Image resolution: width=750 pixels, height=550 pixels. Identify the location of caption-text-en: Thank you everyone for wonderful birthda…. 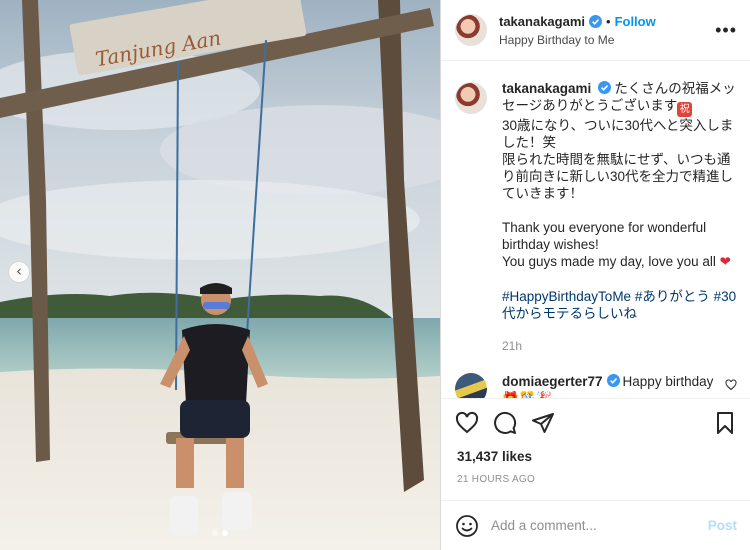
(609, 244).